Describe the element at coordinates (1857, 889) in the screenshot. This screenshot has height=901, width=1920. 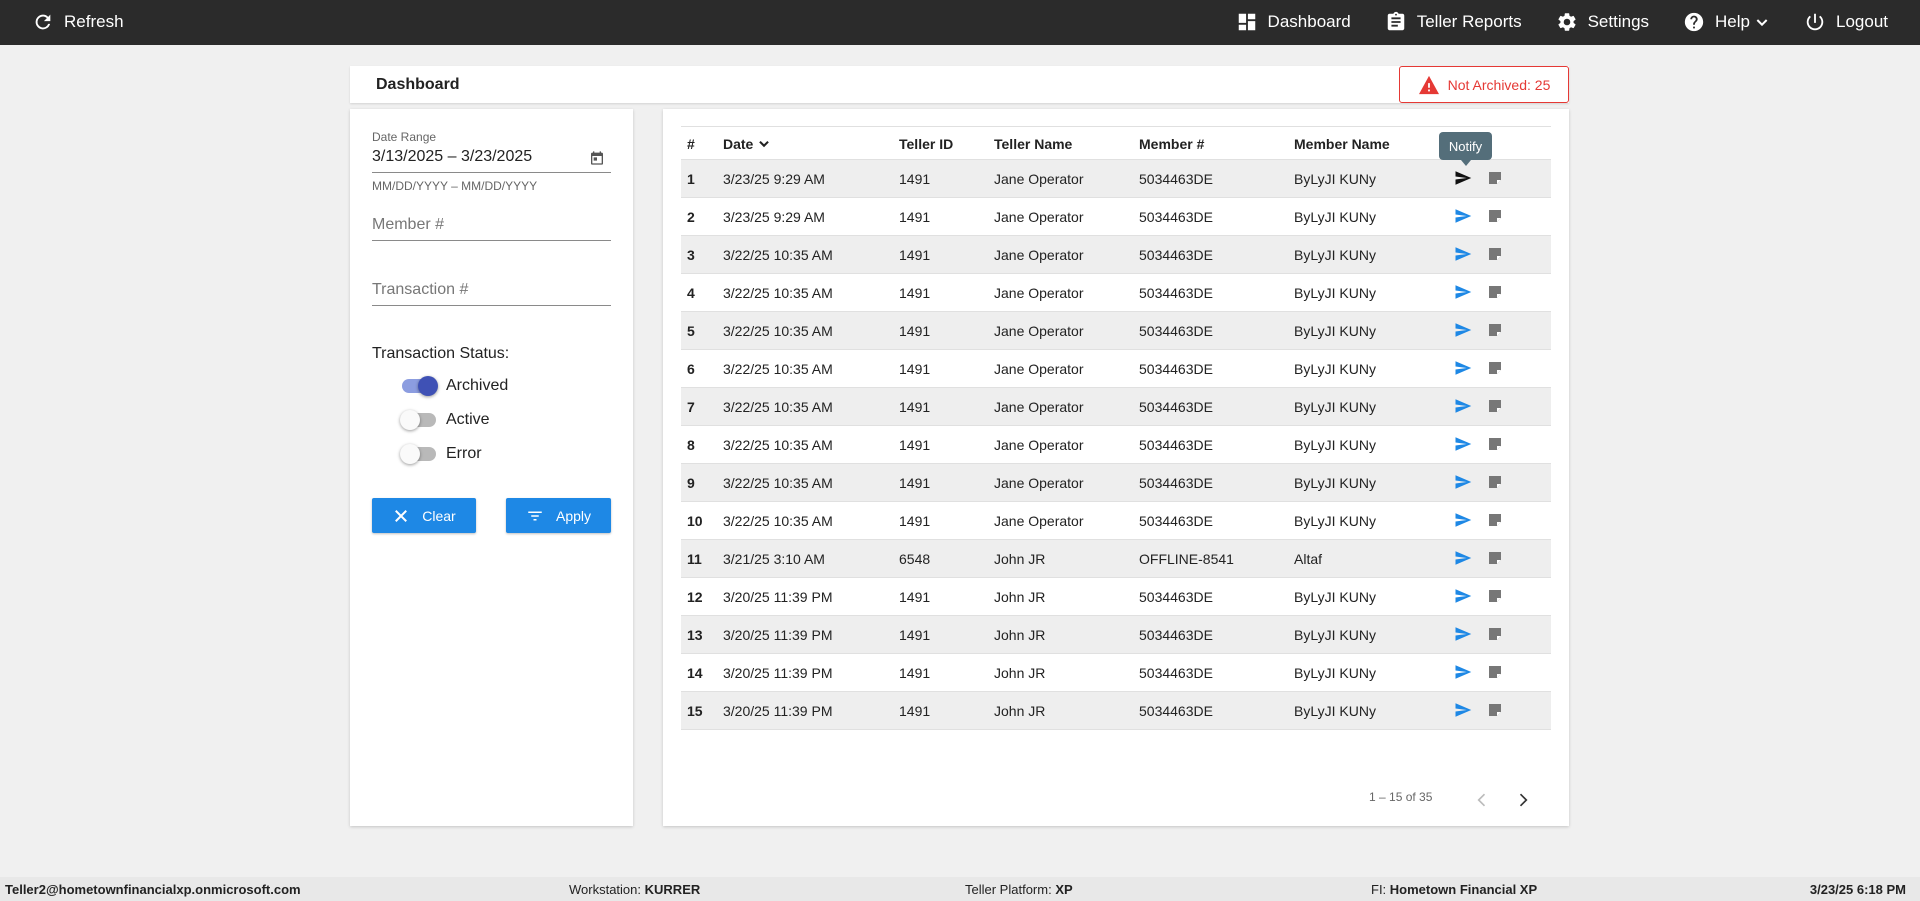
I see `footer-datetime: 3/23/25 6:18 PM` at that location.